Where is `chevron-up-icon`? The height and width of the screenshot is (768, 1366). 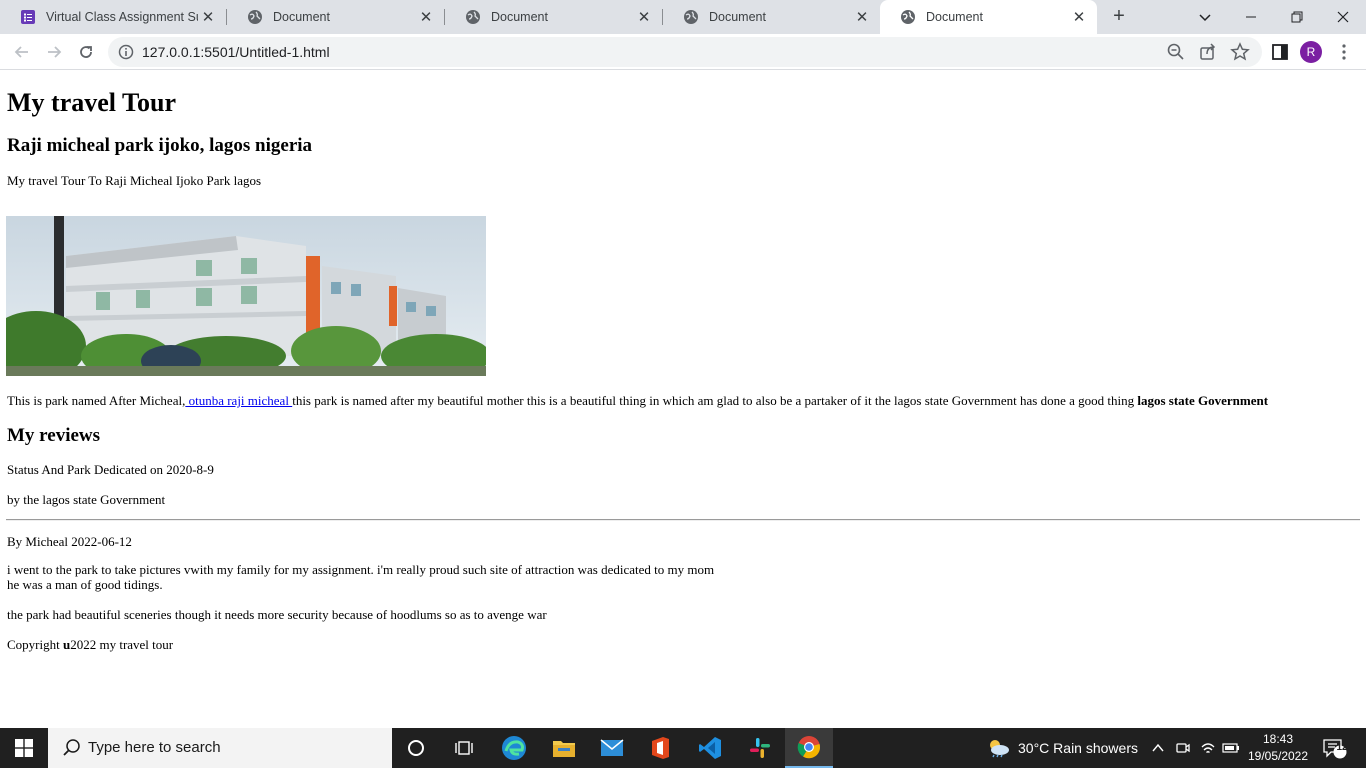 chevron-up-icon is located at coordinates (1158, 747).